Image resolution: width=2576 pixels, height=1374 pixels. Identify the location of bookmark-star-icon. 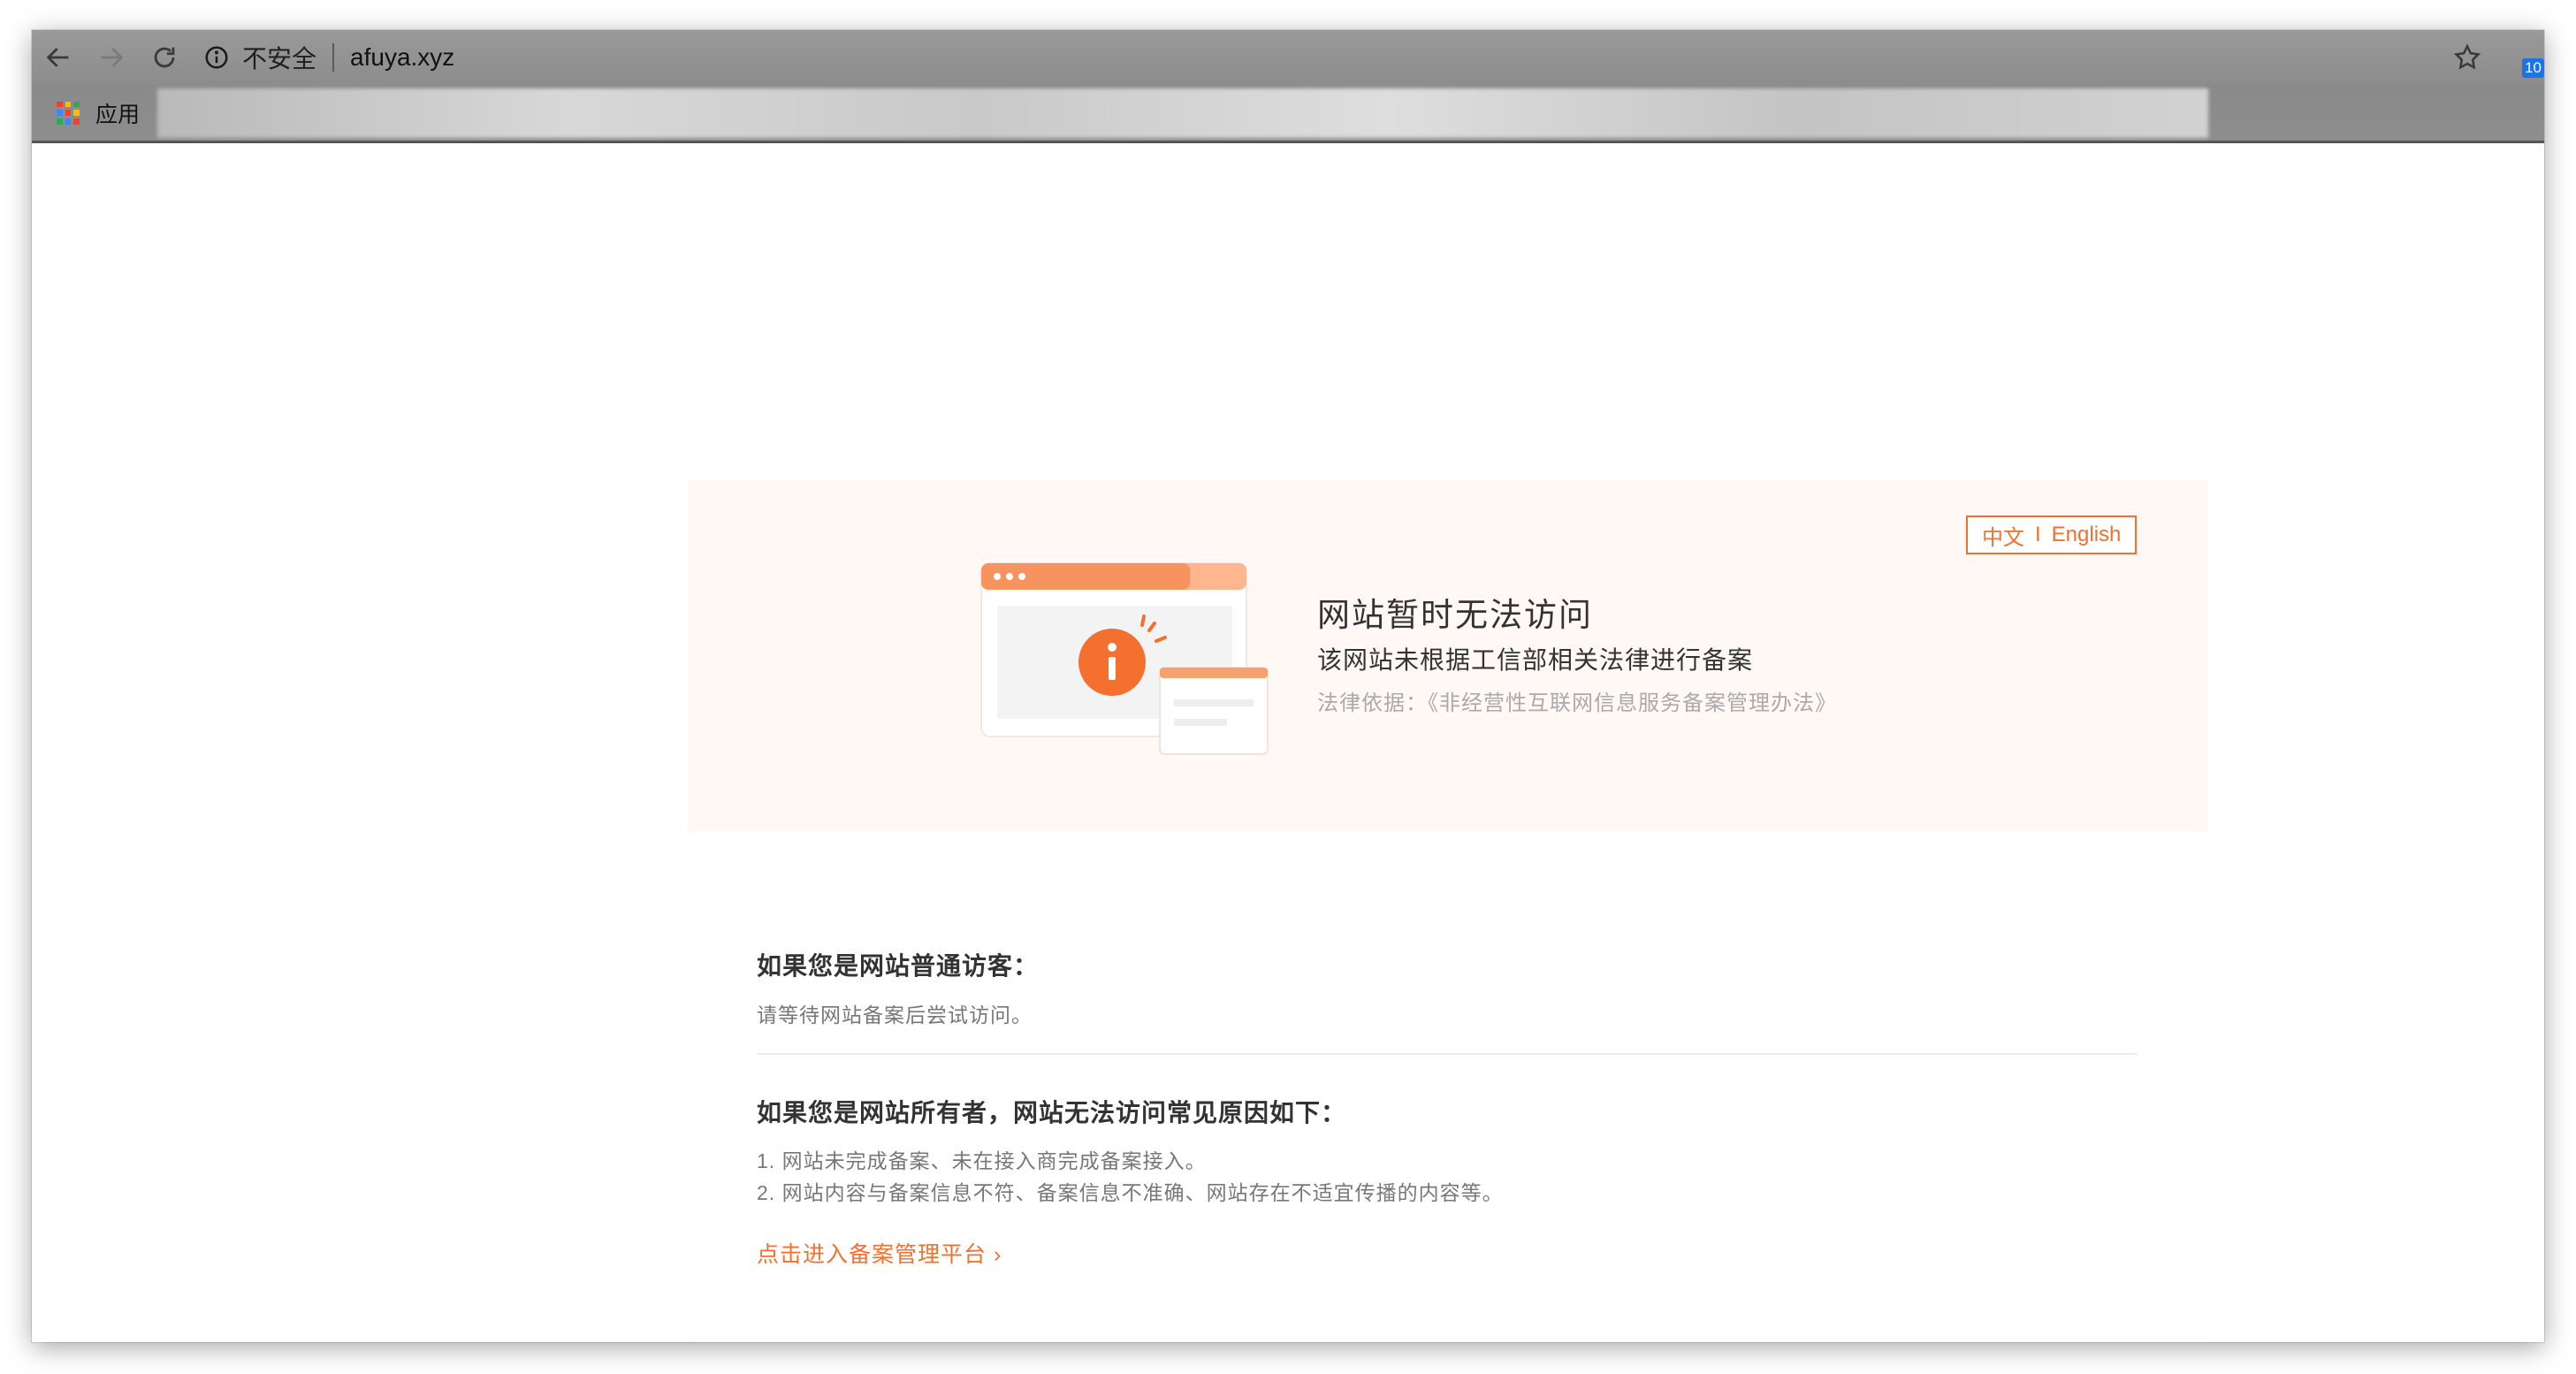
(2467, 58).